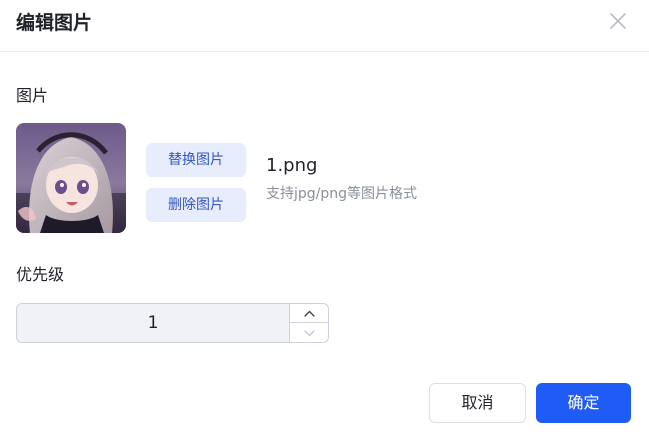 This screenshot has width=649, height=436. What do you see at coordinates (324, 26) in the screenshot?
I see `dialog-header: 编辑图片` at bounding box center [324, 26].